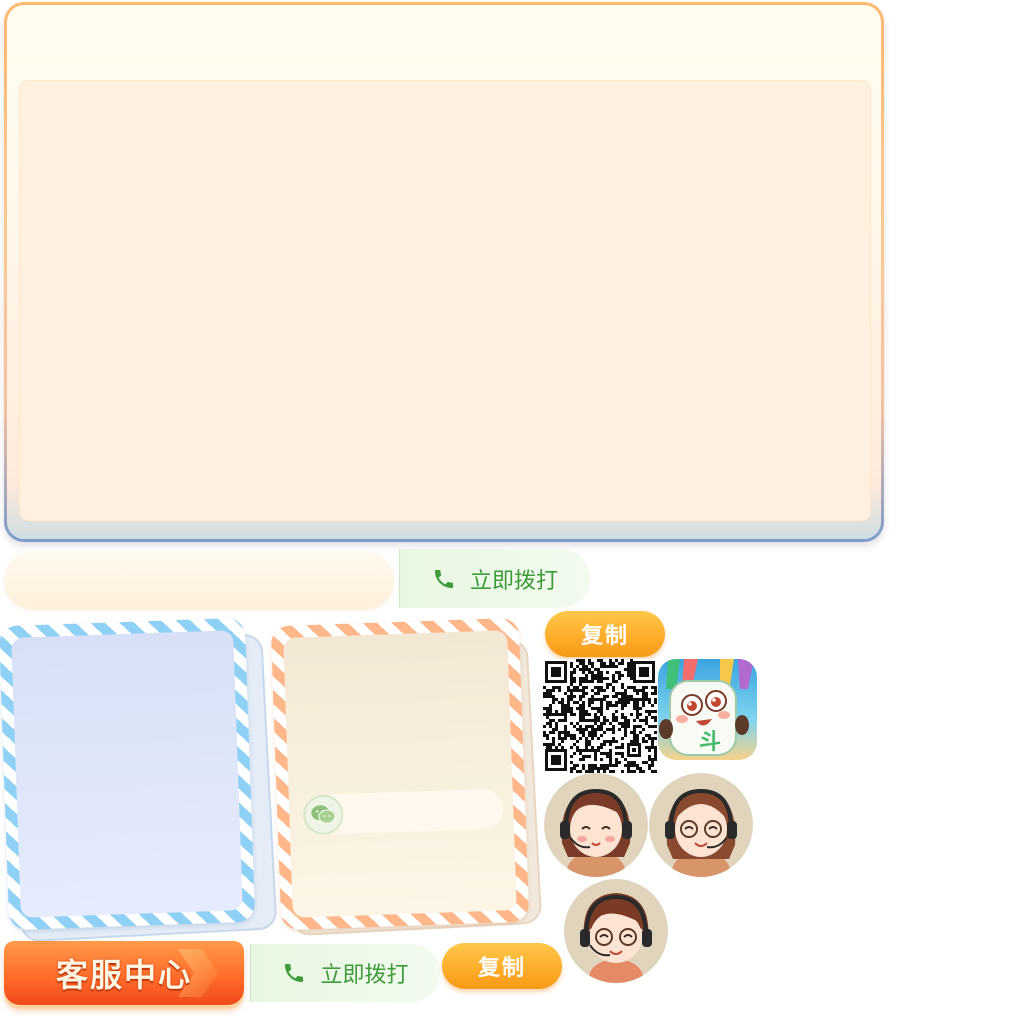 This screenshot has height=1024, width=1024. I want to click on wechat-row, so click(403, 812).